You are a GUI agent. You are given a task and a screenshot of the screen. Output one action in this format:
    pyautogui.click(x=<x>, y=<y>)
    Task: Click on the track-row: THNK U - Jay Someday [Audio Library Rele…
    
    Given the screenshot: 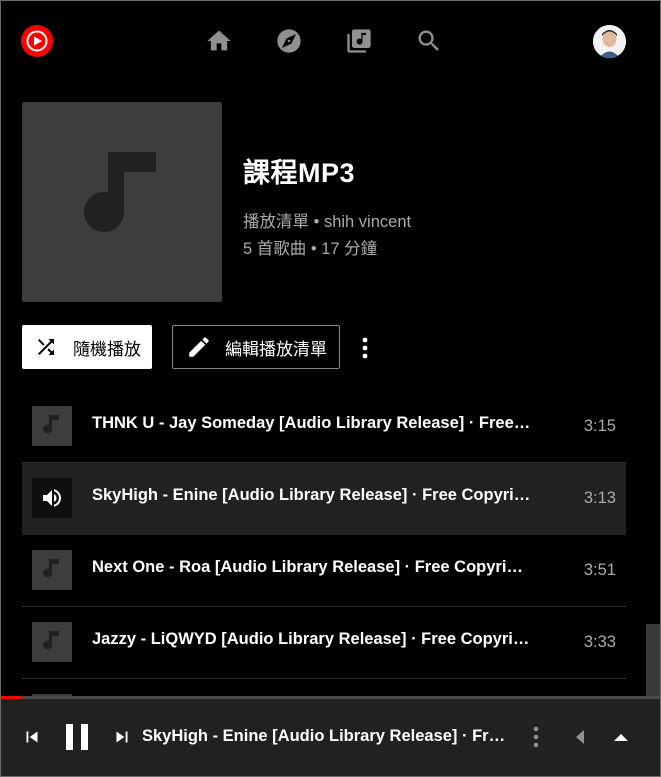 What is the action you would take?
    pyautogui.click(x=324, y=427)
    